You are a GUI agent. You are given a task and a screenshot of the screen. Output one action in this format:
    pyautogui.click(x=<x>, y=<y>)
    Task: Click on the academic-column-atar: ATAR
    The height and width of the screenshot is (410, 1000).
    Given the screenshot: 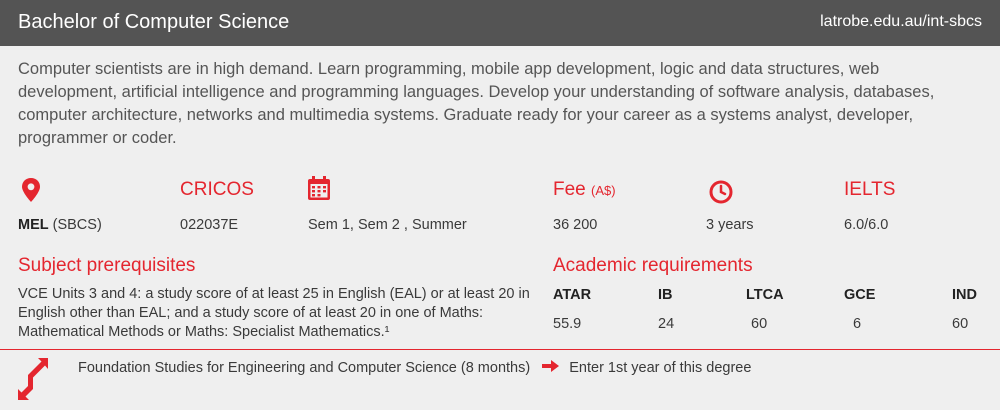 What is the action you would take?
    pyautogui.click(x=572, y=295)
    